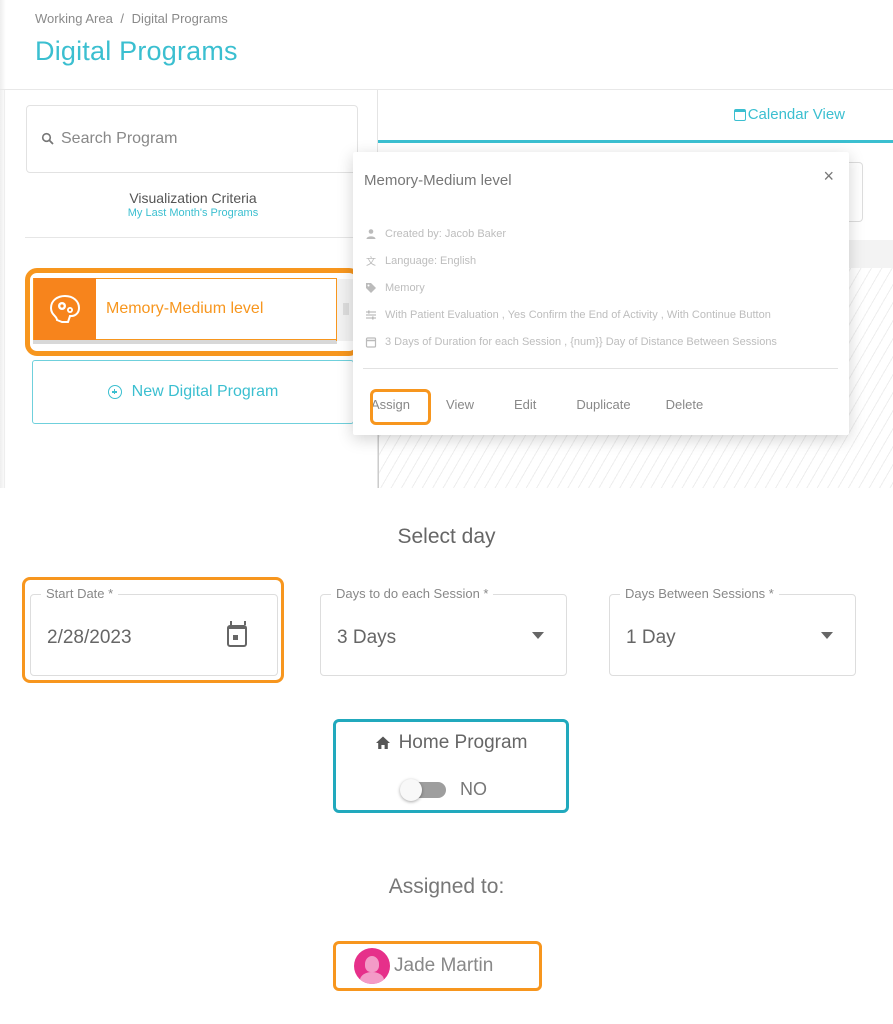 Image resolution: width=893 pixels, height=1024 pixels. I want to click on active-tab-indicator, so click(635, 141).